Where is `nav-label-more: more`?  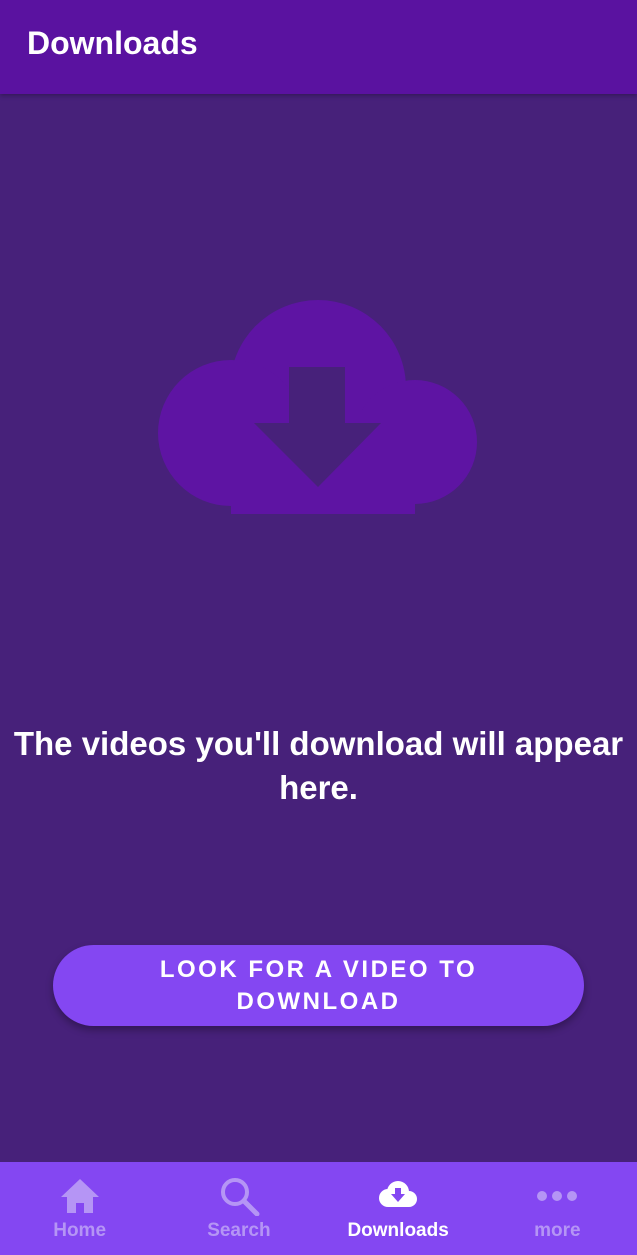
nav-label-more: more is located at coordinates (557, 1230).